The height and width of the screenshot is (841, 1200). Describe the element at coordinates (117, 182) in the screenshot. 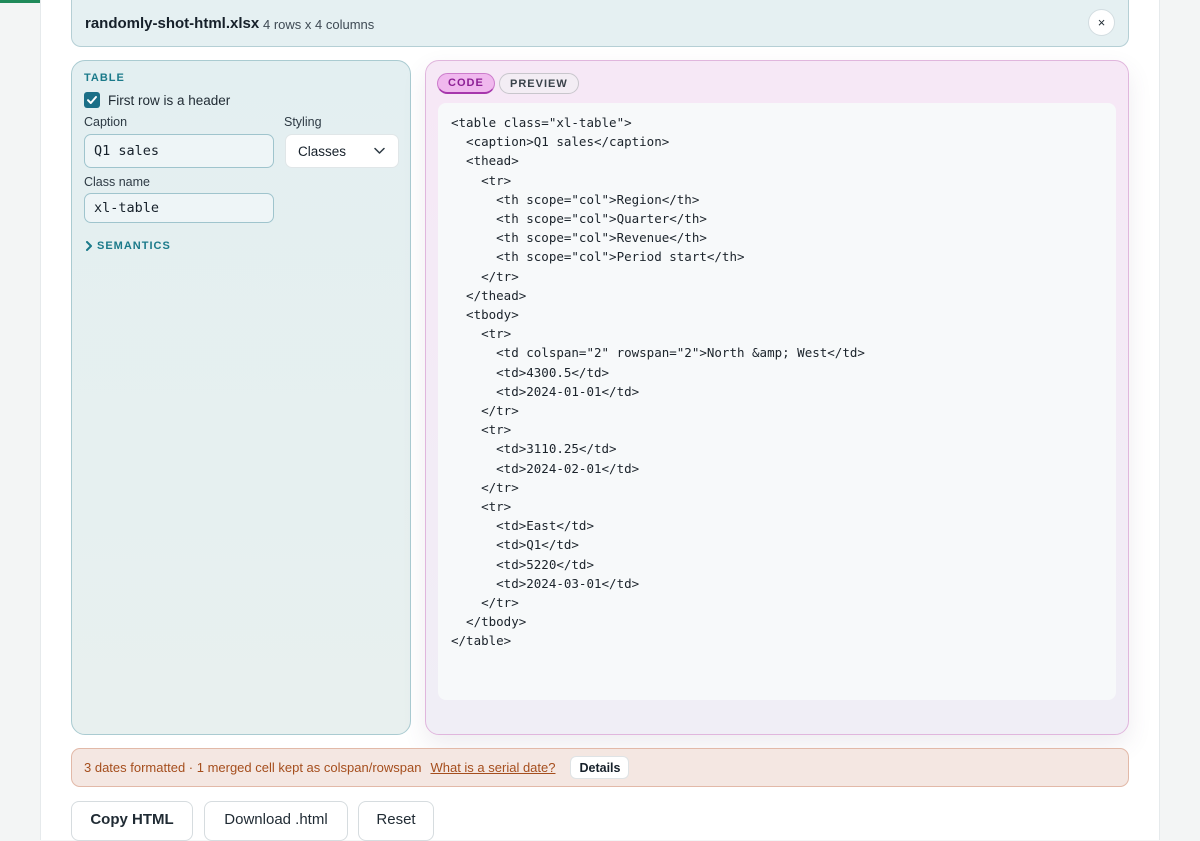

I see `classname-label: Class name` at that location.